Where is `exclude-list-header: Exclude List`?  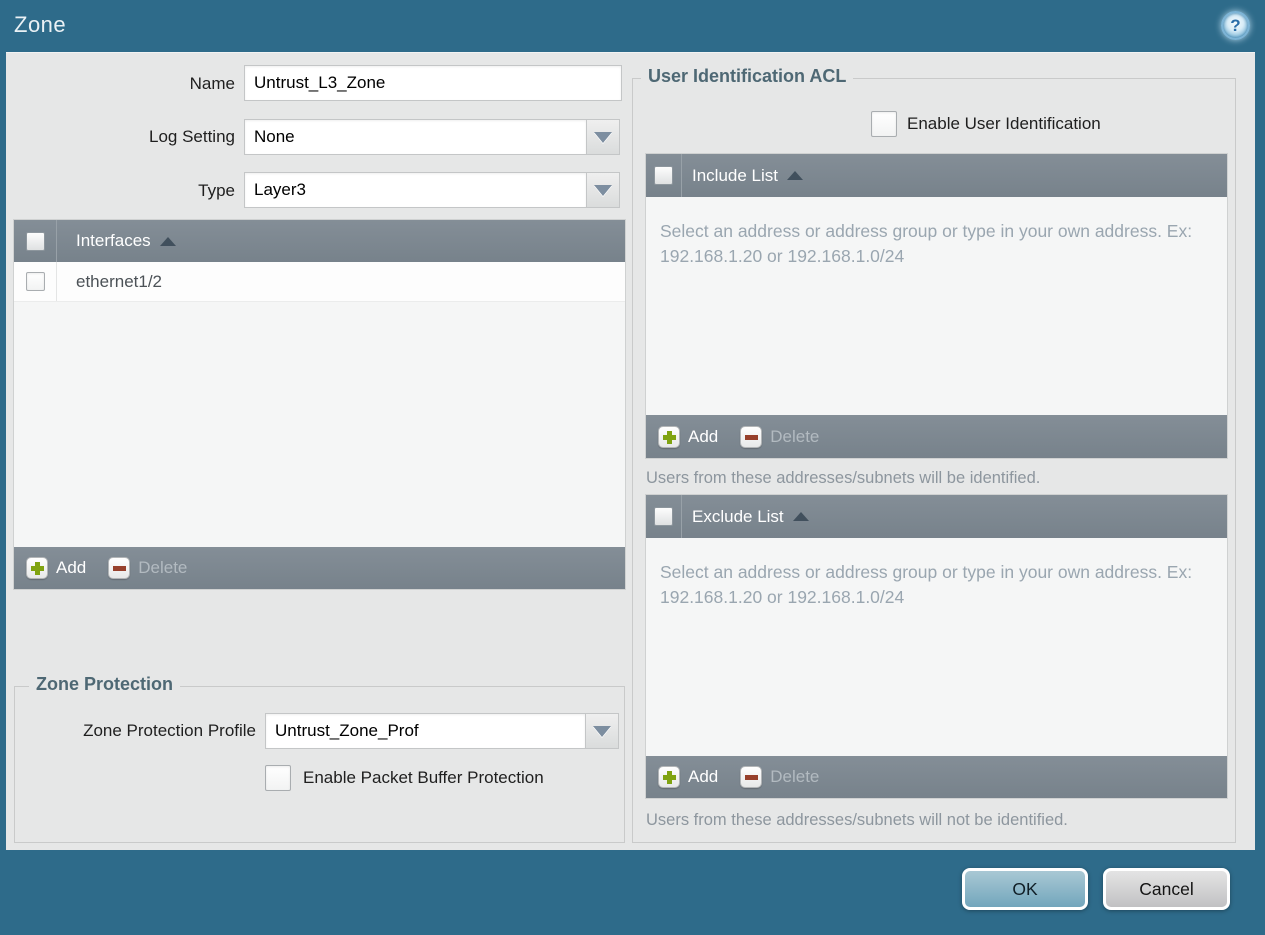
exclude-list-header: Exclude List is located at coordinates (936, 516).